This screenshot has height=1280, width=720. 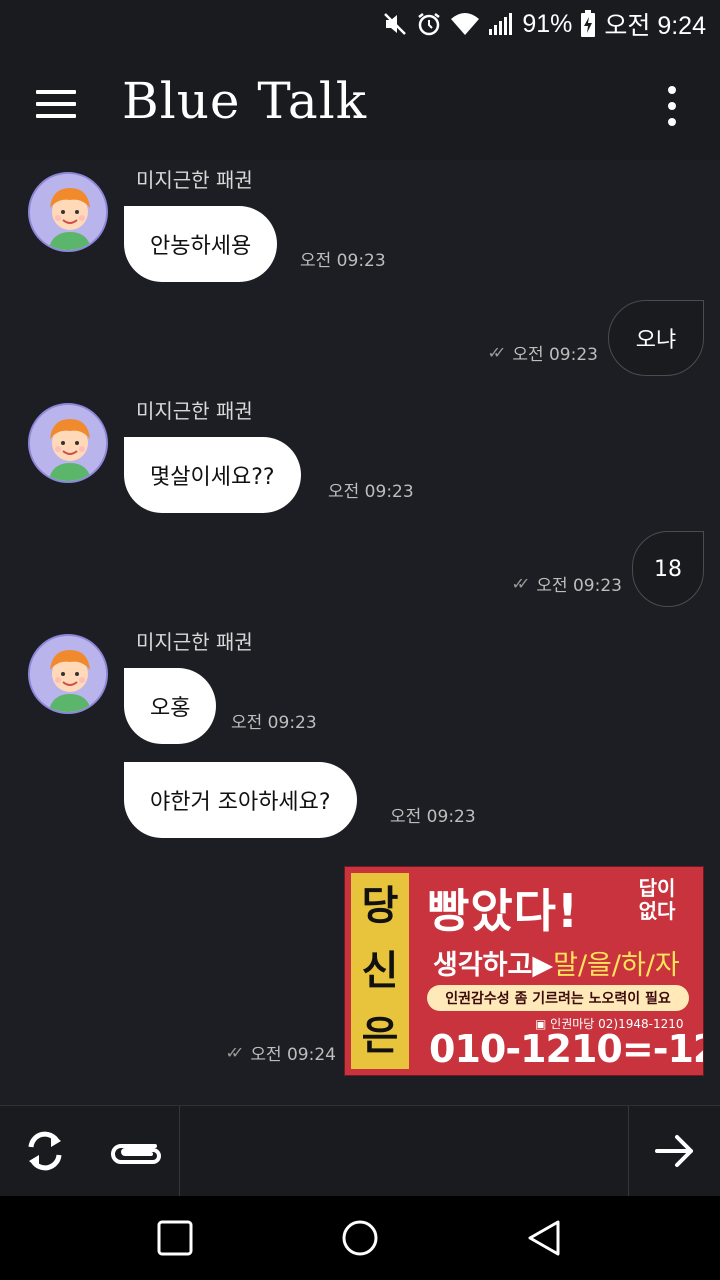 What do you see at coordinates (380, 971) in the screenshot?
I see `sign-vertical-text: 당 신 은` at bounding box center [380, 971].